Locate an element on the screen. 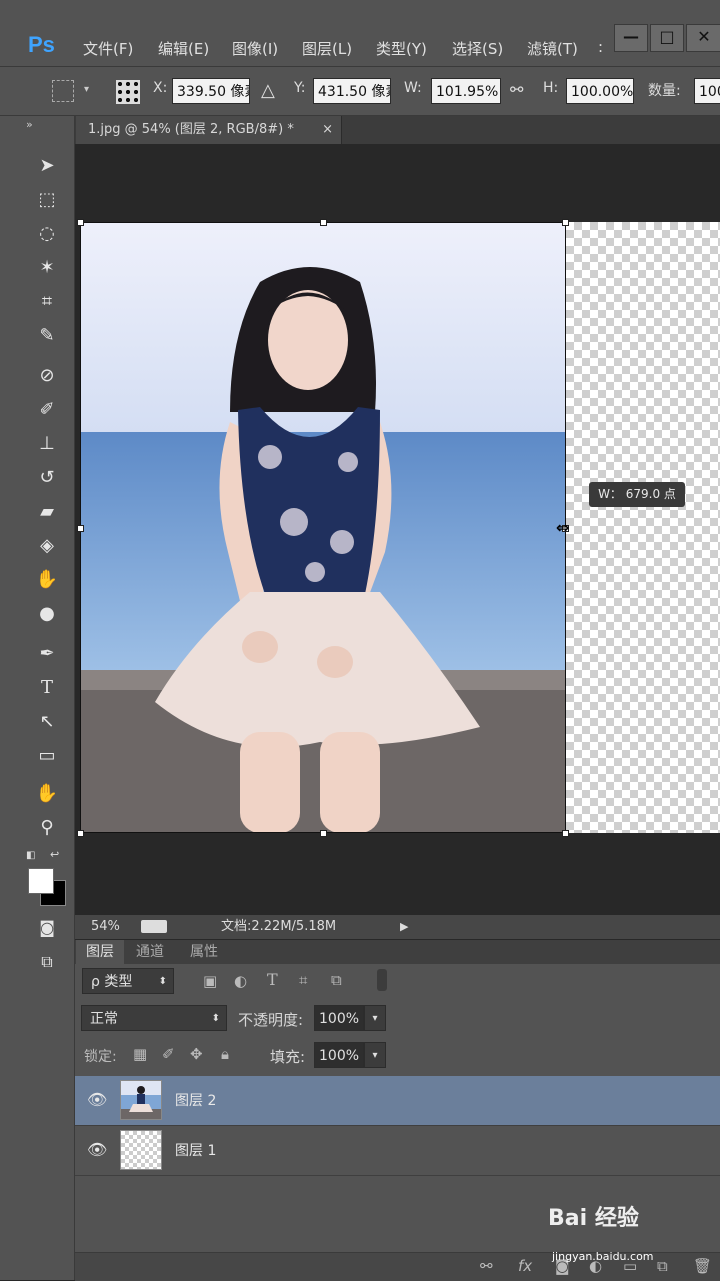  menu-image: 图像(I) is located at coordinates (255, 48).